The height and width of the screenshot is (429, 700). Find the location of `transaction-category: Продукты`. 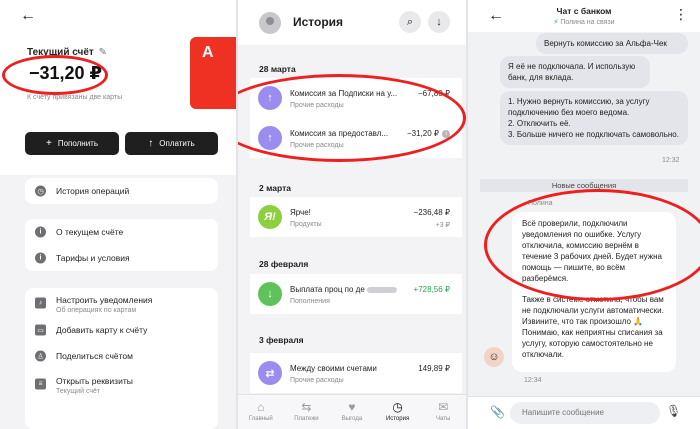

transaction-category: Продукты is located at coordinates (306, 224).